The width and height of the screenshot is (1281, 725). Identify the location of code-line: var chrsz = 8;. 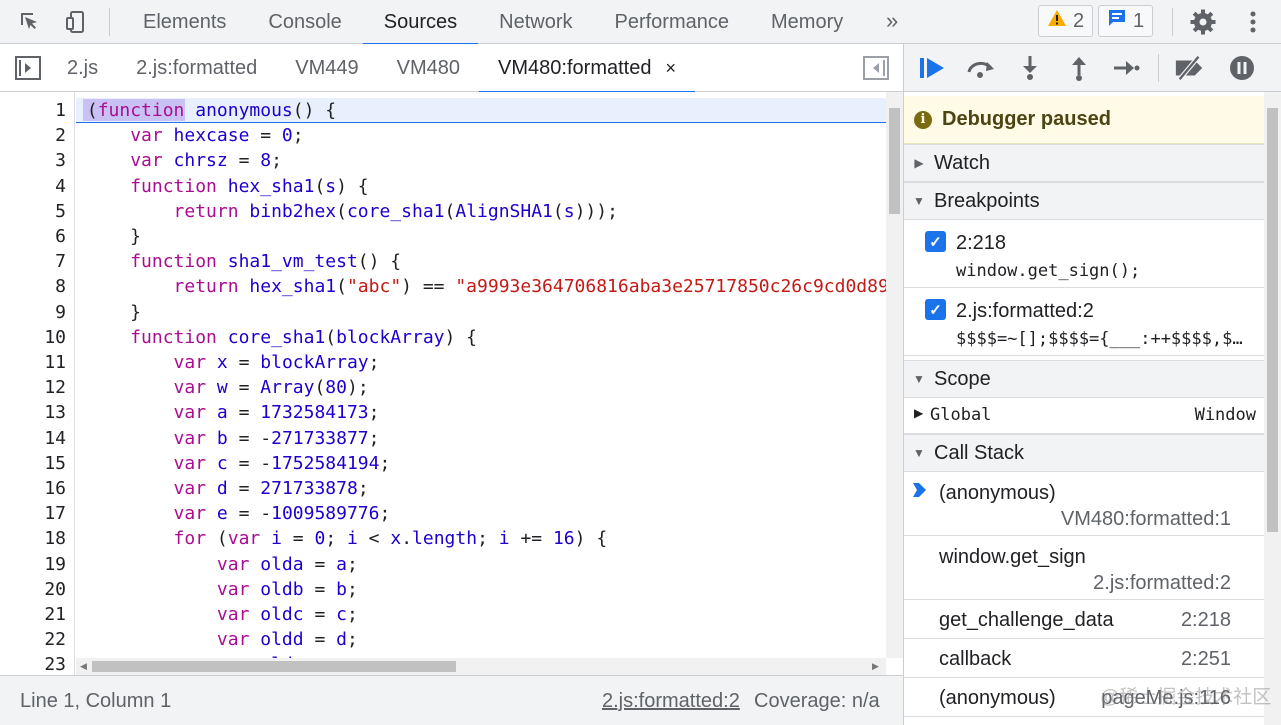
(179, 160).